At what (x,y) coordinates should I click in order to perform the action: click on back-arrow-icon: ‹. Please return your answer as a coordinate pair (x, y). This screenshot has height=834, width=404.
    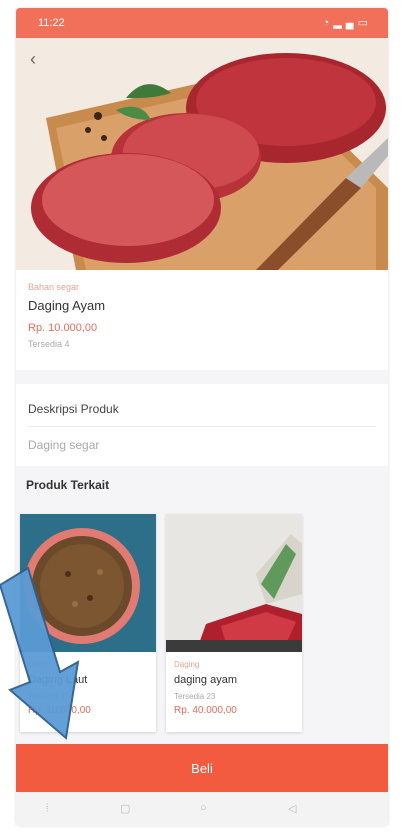
    Looking at the image, I should click on (40, 60).